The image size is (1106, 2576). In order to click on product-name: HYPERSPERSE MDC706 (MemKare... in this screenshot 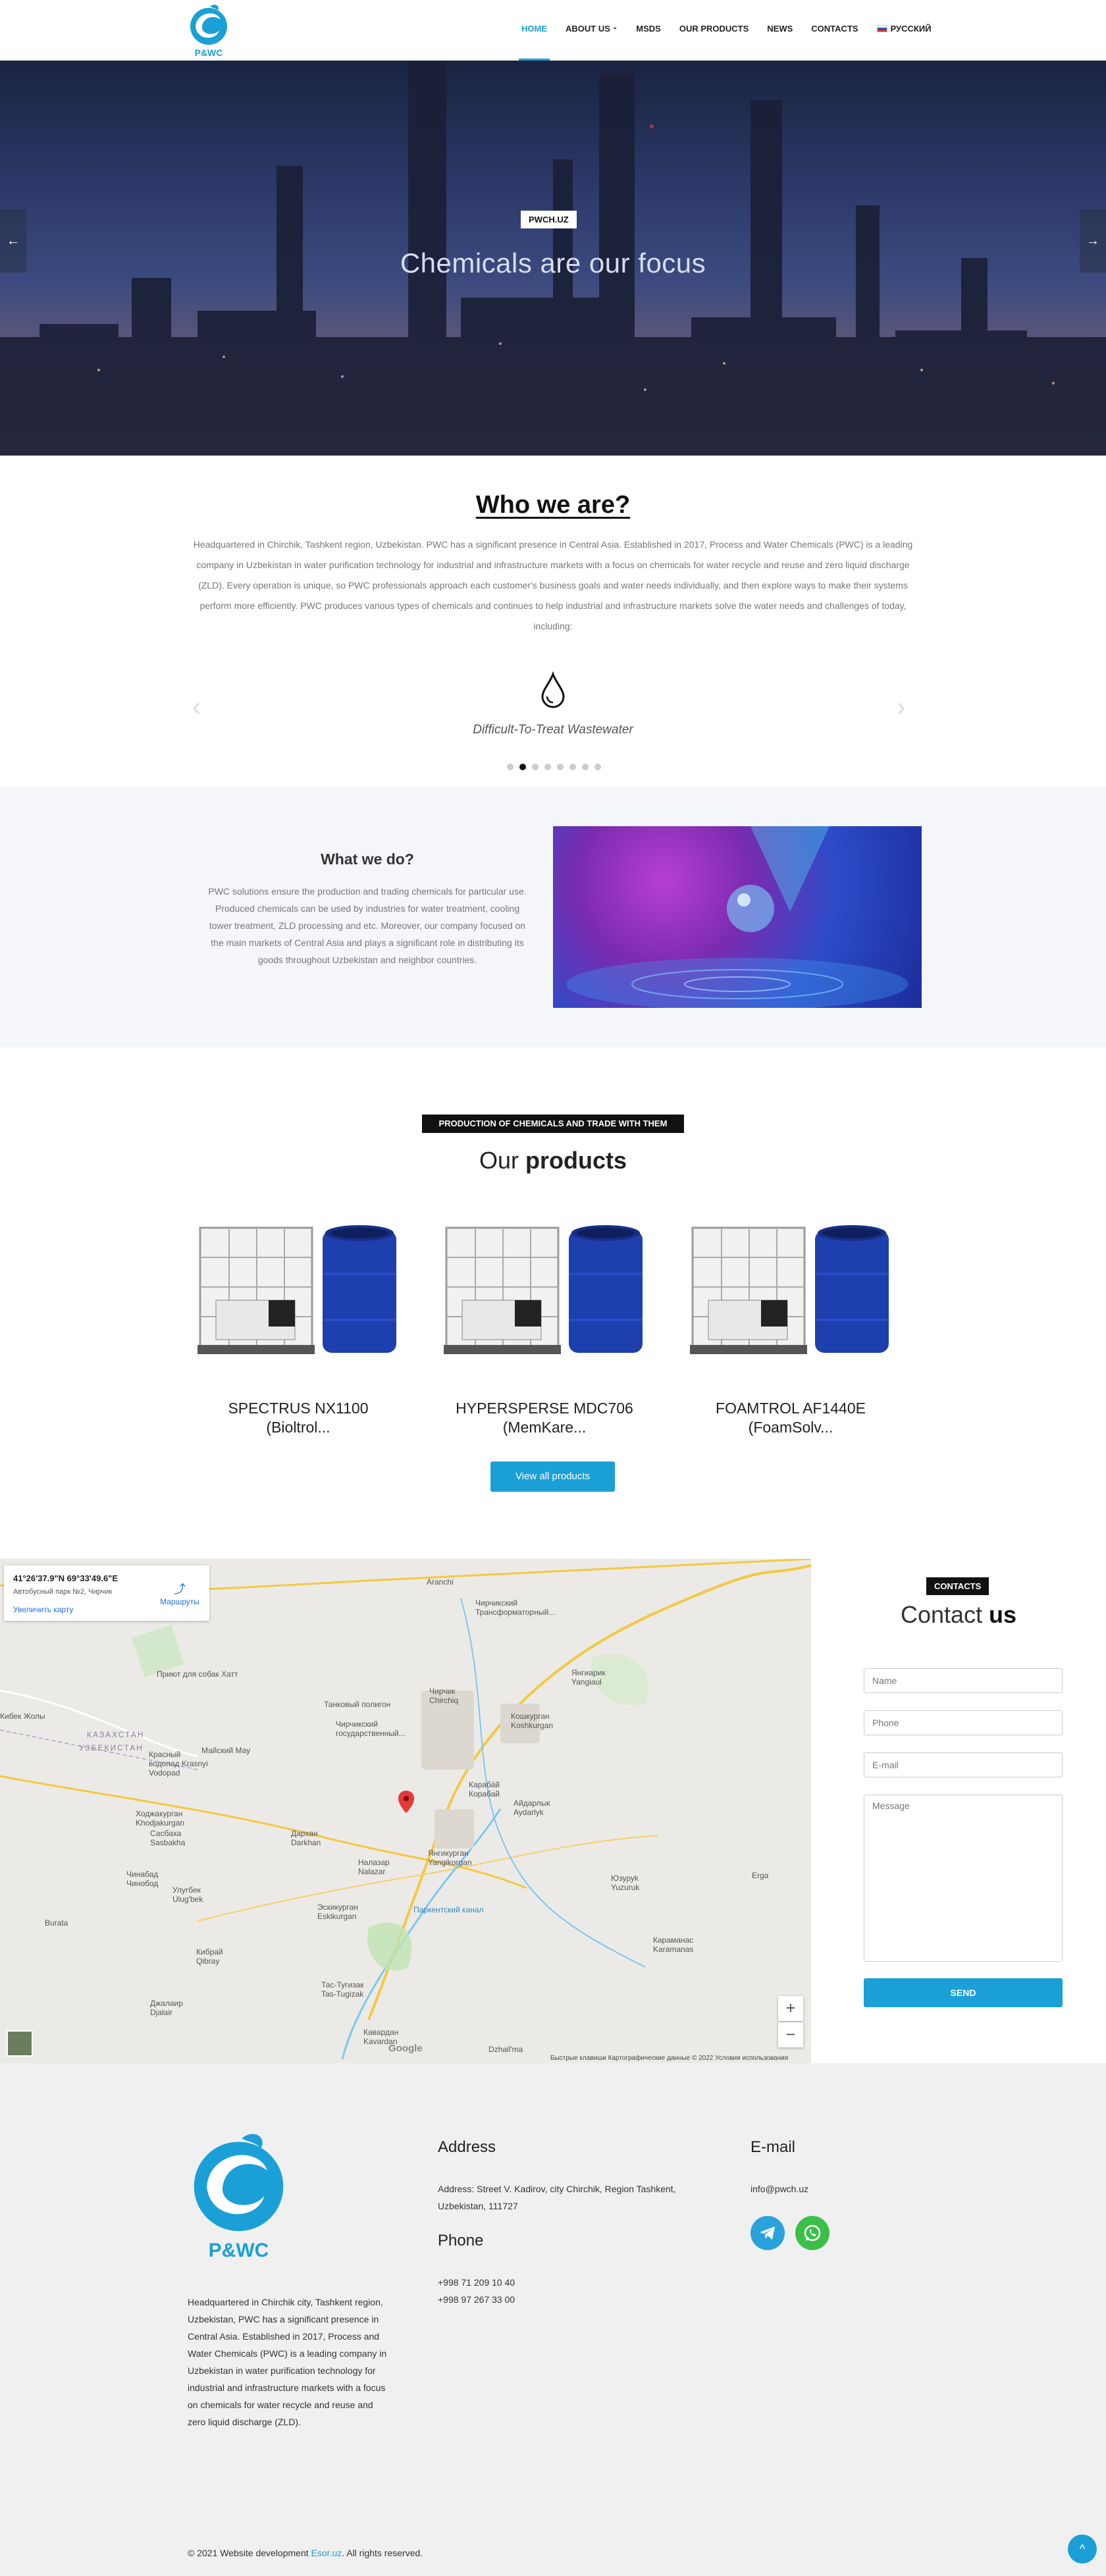, I will do `click(544, 1418)`.